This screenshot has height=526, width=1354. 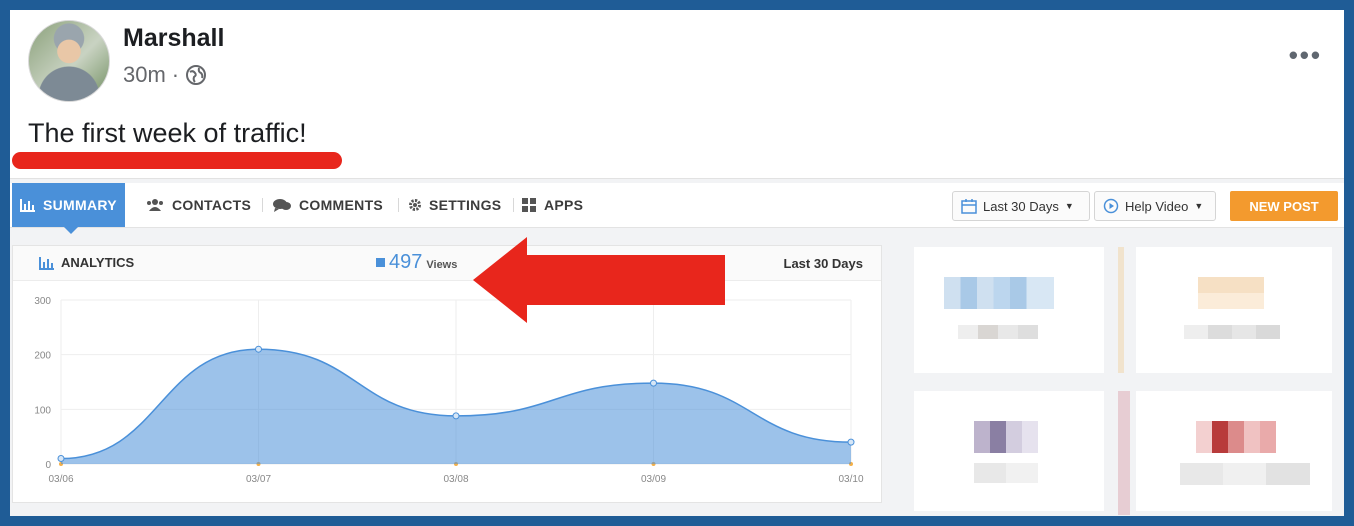 What do you see at coordinates (167, 133) in the screenshot?
I see `post-text: The first week of traffic!` at bounding box center [167, 133].